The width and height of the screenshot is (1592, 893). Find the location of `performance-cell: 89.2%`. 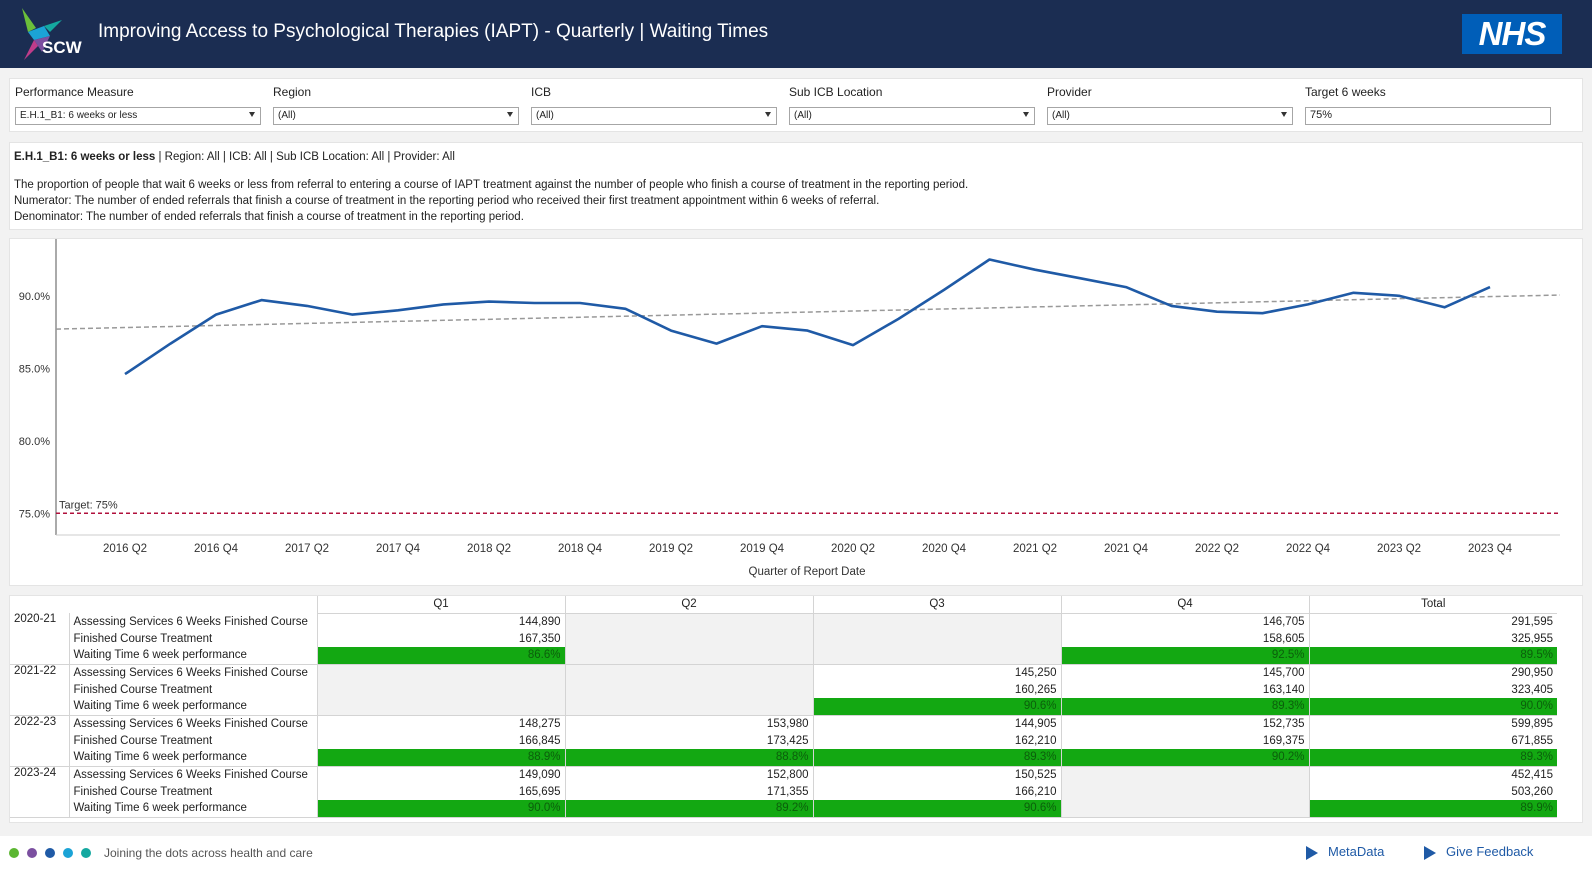

performance-cell: 89.2% is located at coordinates (688, 809).